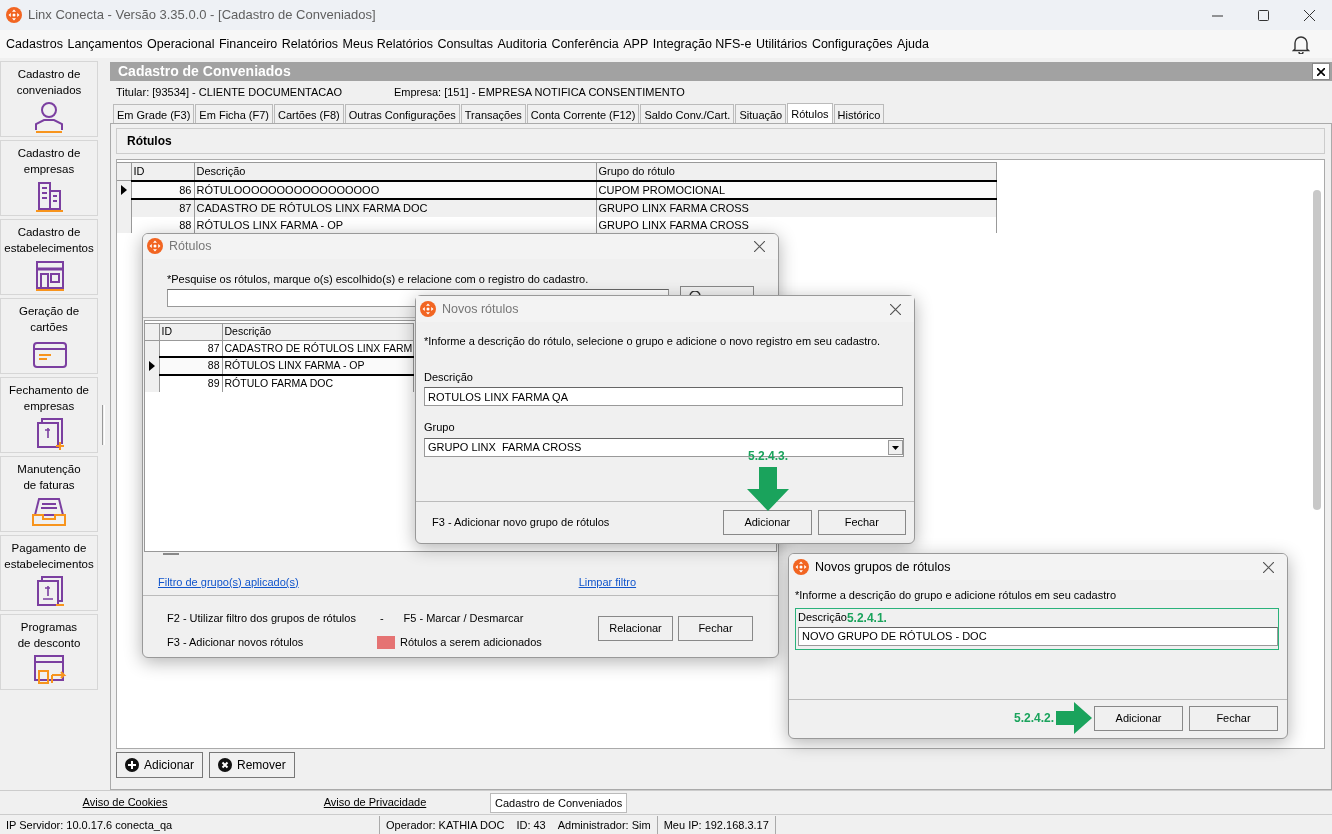 This screenshot has height=834, width=1332. I want to click on sidebar-item: Fechamento de empresas, so click(49, 415).